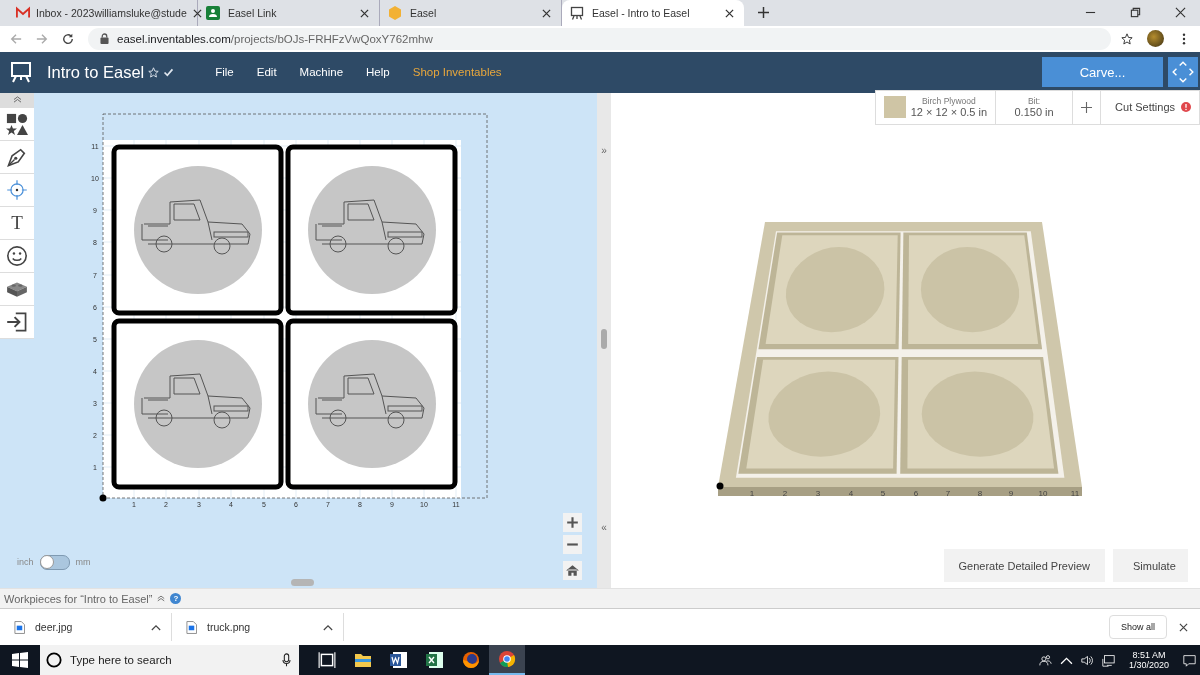 The width and height of the screenshot is (1200, 675). I want to click on unit-label: inch, so click(25, 562).